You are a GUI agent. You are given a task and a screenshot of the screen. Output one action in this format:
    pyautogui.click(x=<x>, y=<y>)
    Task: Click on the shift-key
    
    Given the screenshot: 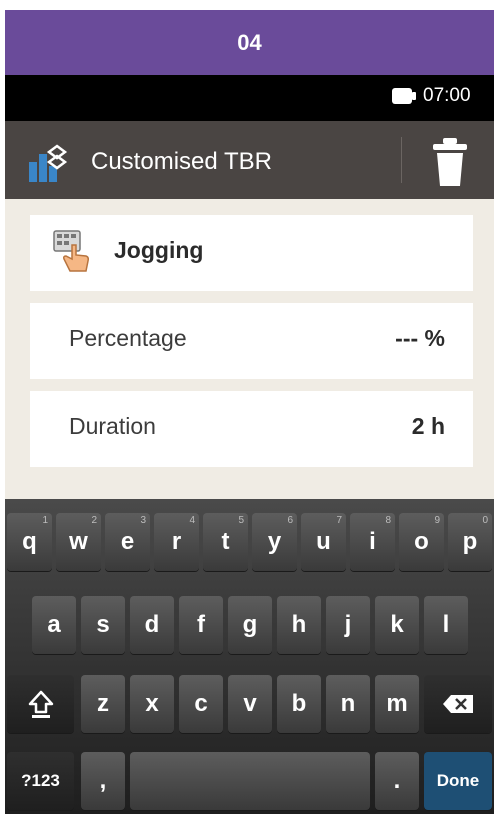 What is the action you would take?
    pyautogui.click(x=40, y=704)
    